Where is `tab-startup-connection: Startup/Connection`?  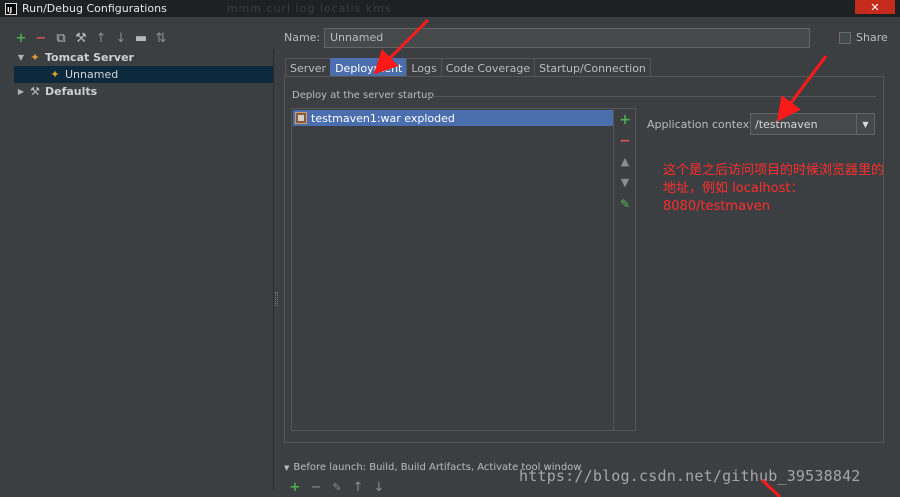
tab-startup-connection: Startup/Connection is located at coordinates (592, 67).